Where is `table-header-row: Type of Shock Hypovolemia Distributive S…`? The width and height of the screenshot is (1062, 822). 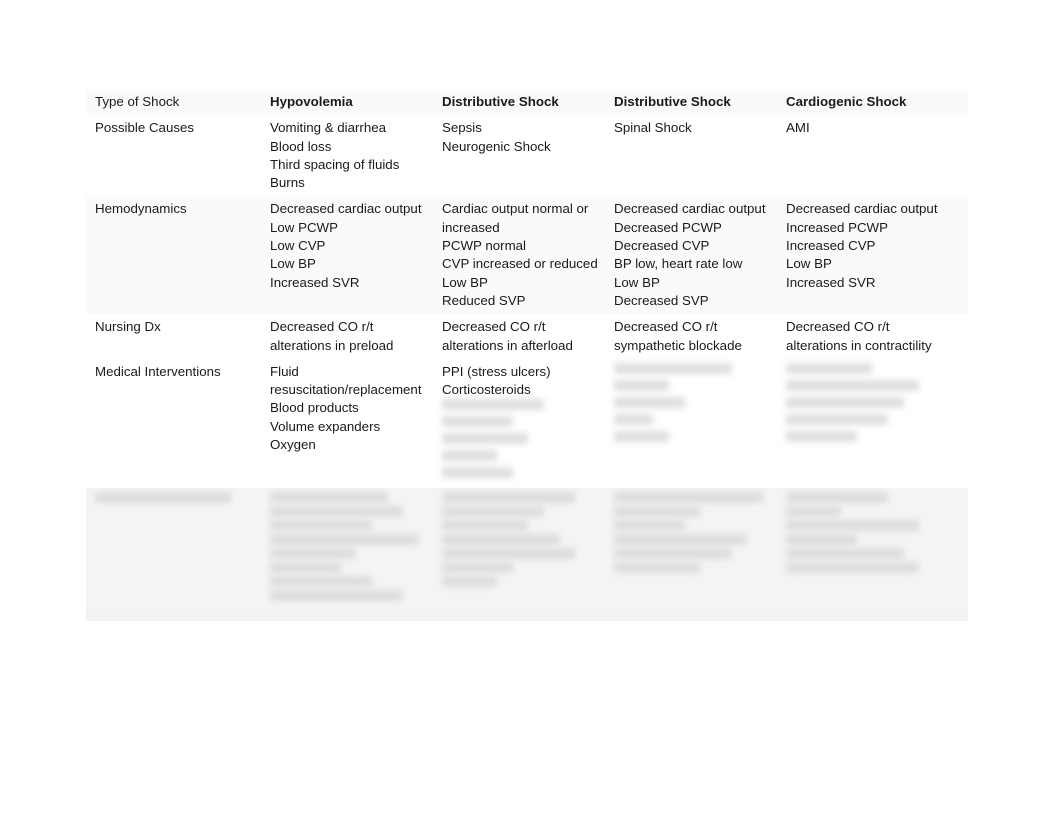
table-header-row: Type of Shock Hypovolemia Distributive S… is located at coordinates (527, 102).